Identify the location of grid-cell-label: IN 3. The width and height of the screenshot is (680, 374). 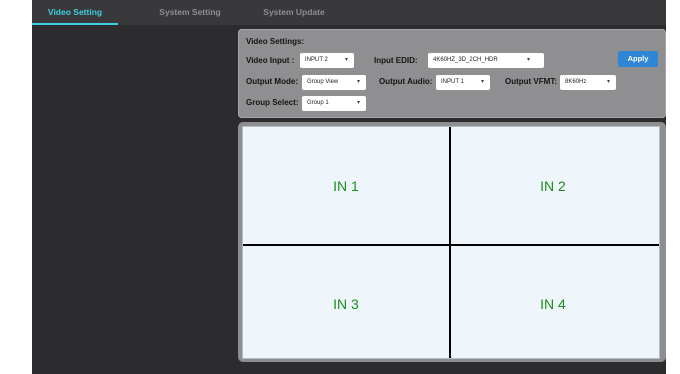
(346, 303).